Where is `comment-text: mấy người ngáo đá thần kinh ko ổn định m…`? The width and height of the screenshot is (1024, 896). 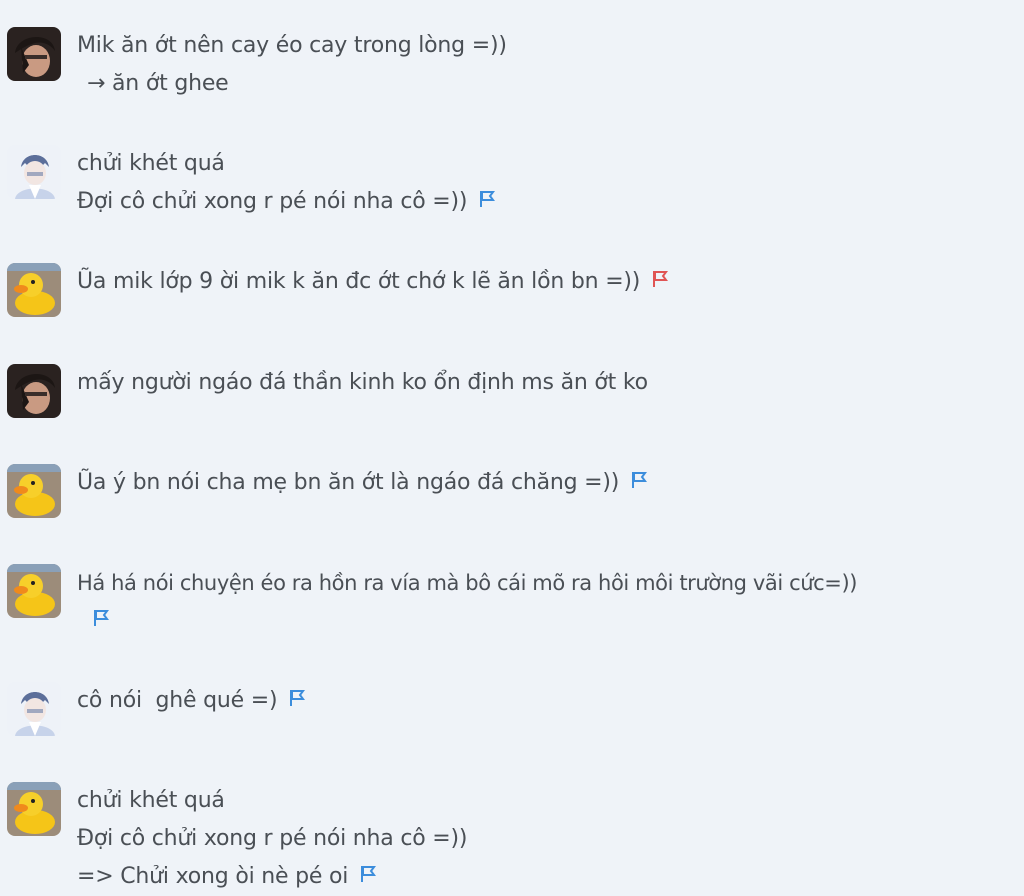
comment-text: mấy người ngáo đá thần kinh ko ổn định m… is located at coordinates (362, 382).